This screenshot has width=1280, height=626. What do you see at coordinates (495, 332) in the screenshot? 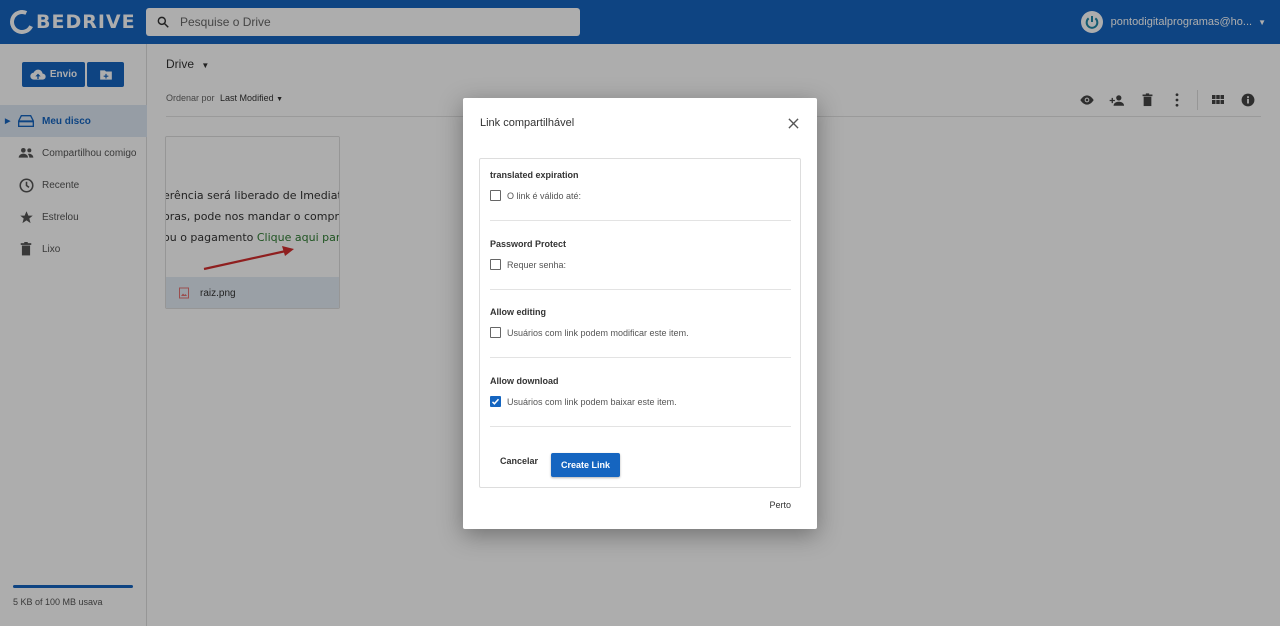
I see `editing-checkbox` at bounding box center [495, 332].